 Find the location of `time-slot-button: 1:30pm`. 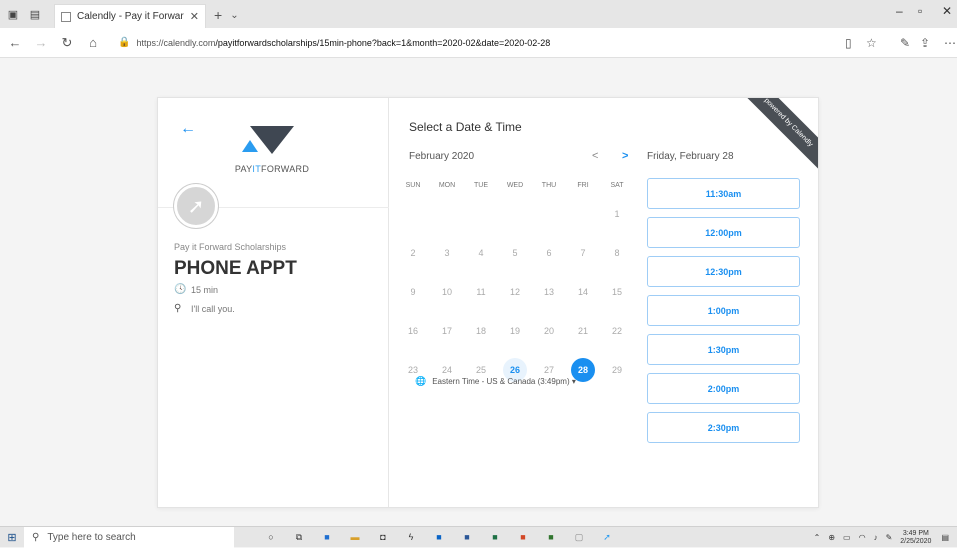

time-slot-button: 1:30pm is located at coordinates (723, 349).